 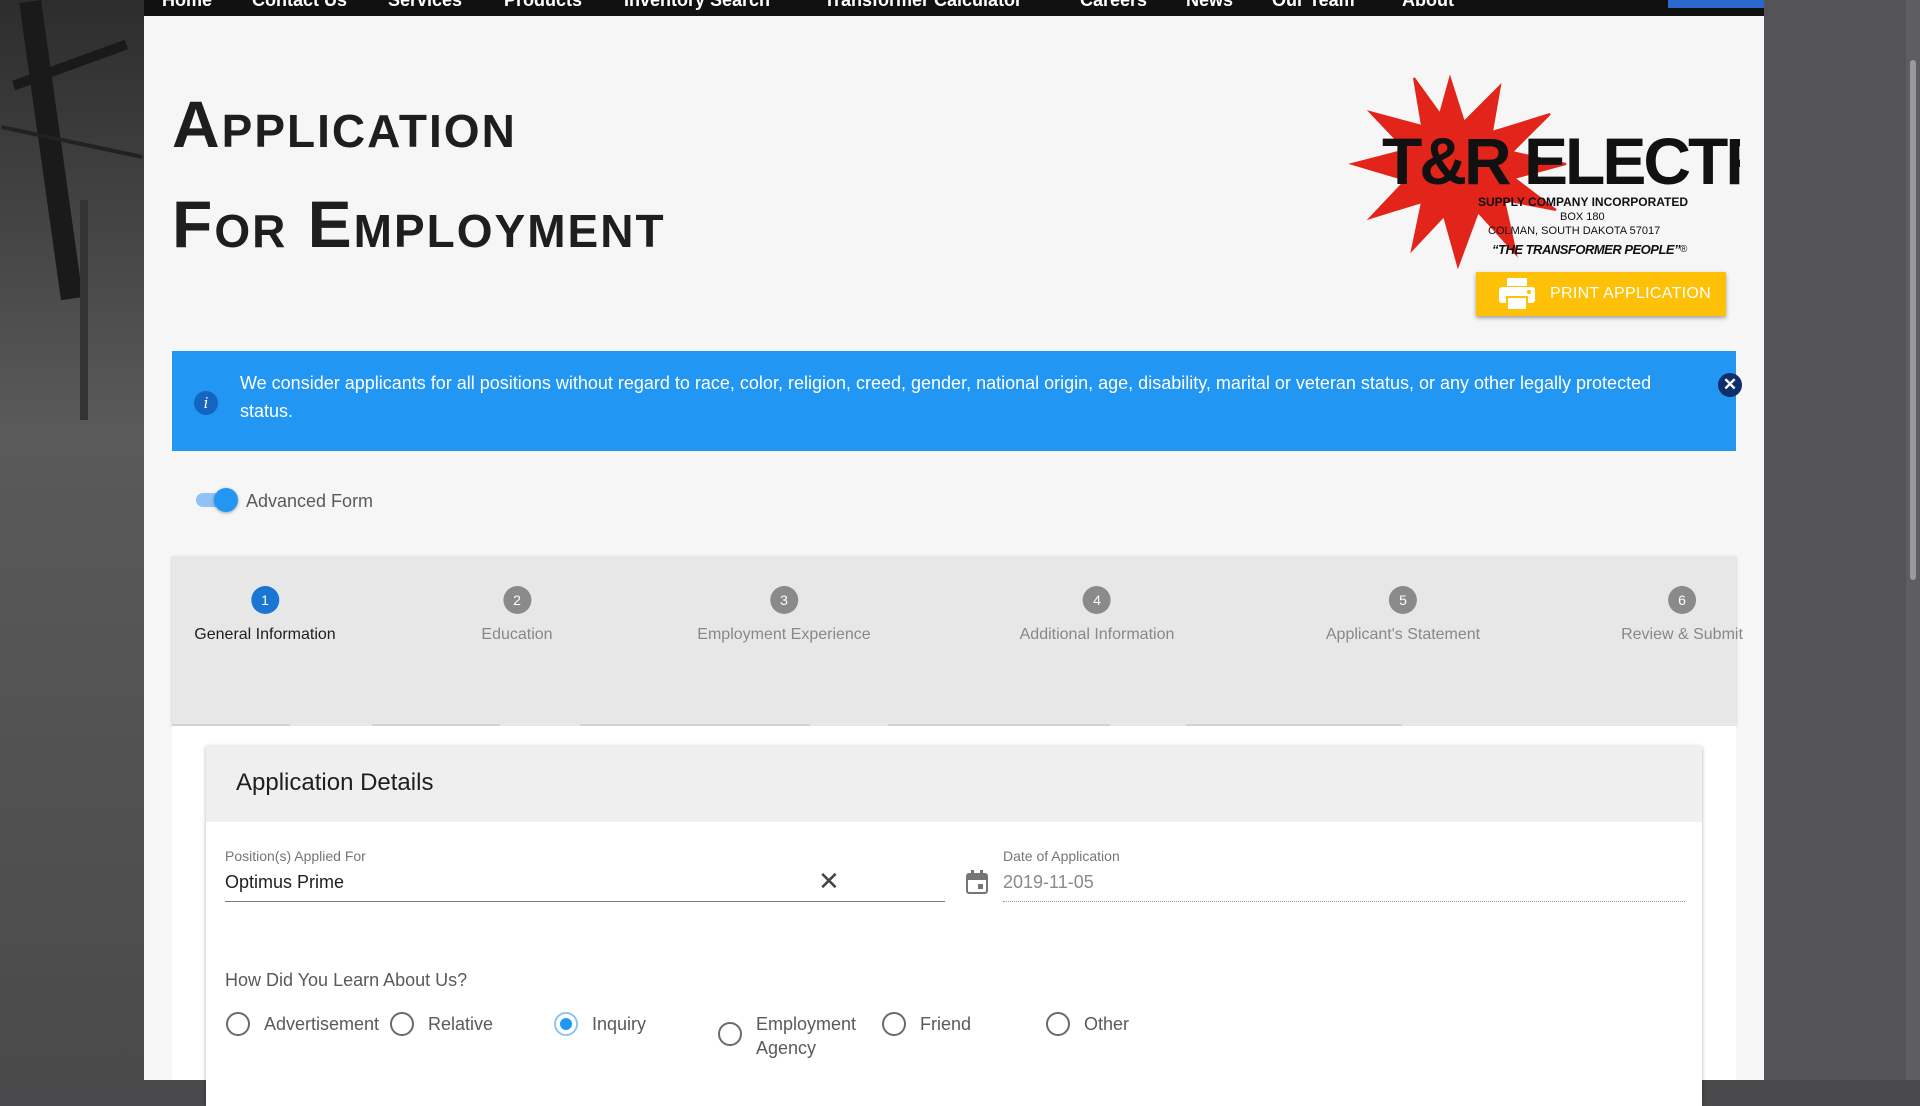 I want to click on print-application-label: PRINT APPLICATION, so click(x=1630, y=293).